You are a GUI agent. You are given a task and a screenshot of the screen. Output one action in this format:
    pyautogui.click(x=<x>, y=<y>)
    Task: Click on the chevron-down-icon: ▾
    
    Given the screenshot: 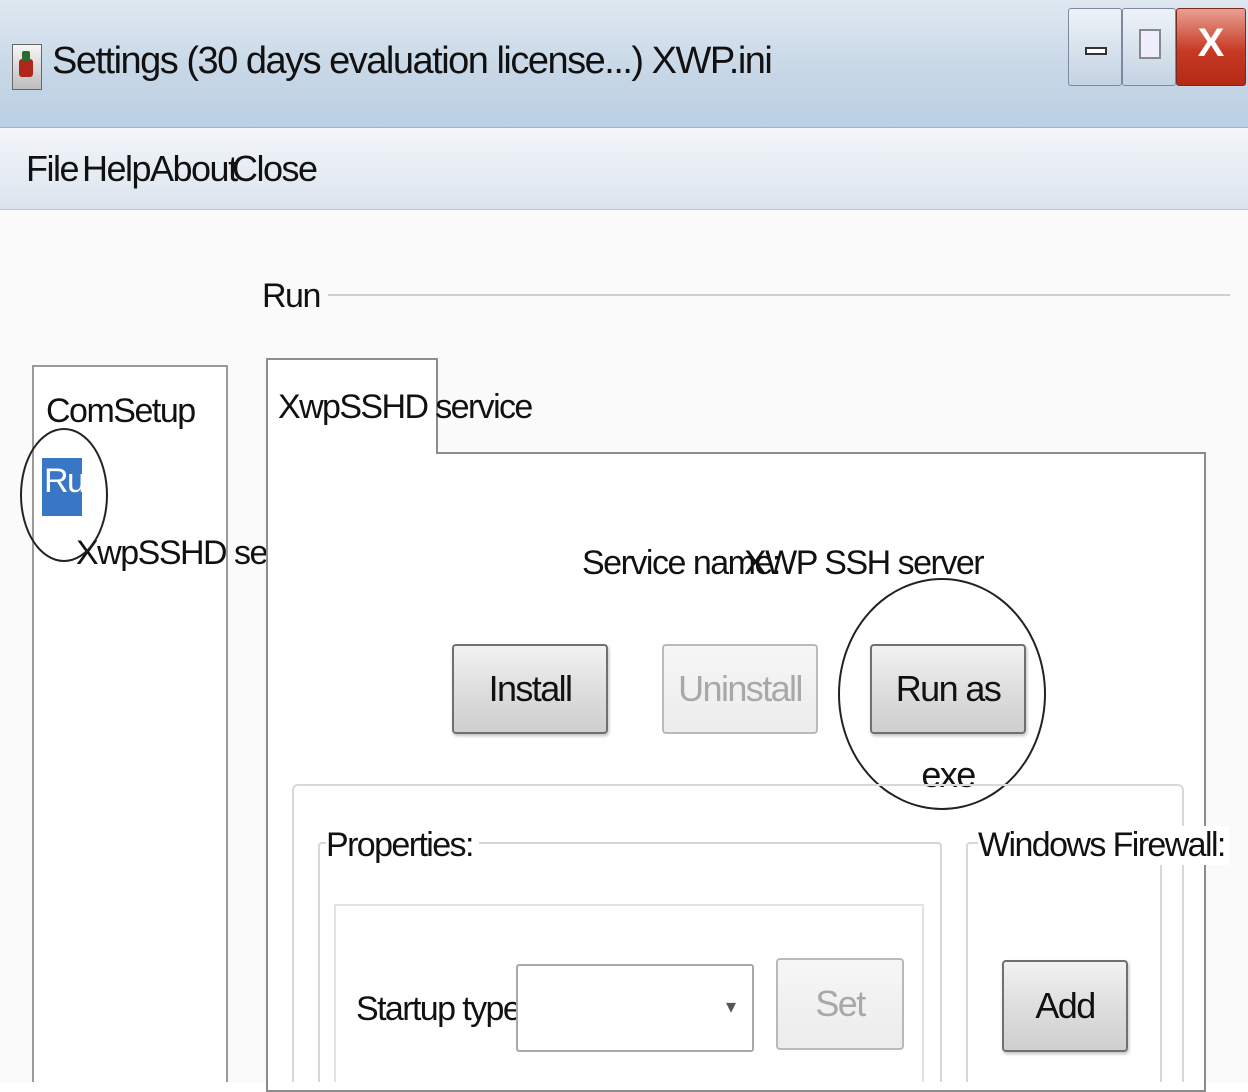 What is the action you would take?
    pyautogui.click(x=731, y=1006)
    